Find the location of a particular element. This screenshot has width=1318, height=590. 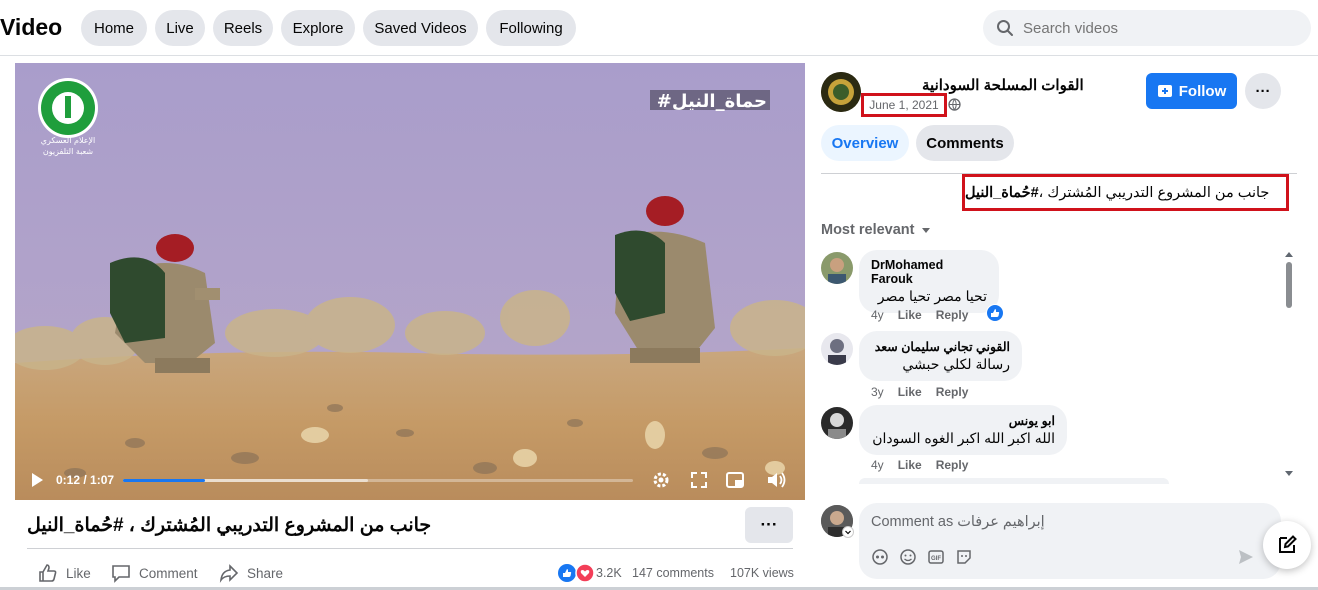

comment-bubble: القوني تجاني سليمان سعد رسالة لكلي حبشي is located at coordinates (940, 356).